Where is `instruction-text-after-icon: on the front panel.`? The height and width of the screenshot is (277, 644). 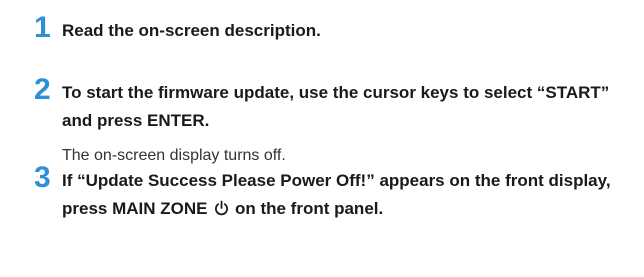
instruction-text-after-icon: on the front panel. is located at coordinates (309, 208).